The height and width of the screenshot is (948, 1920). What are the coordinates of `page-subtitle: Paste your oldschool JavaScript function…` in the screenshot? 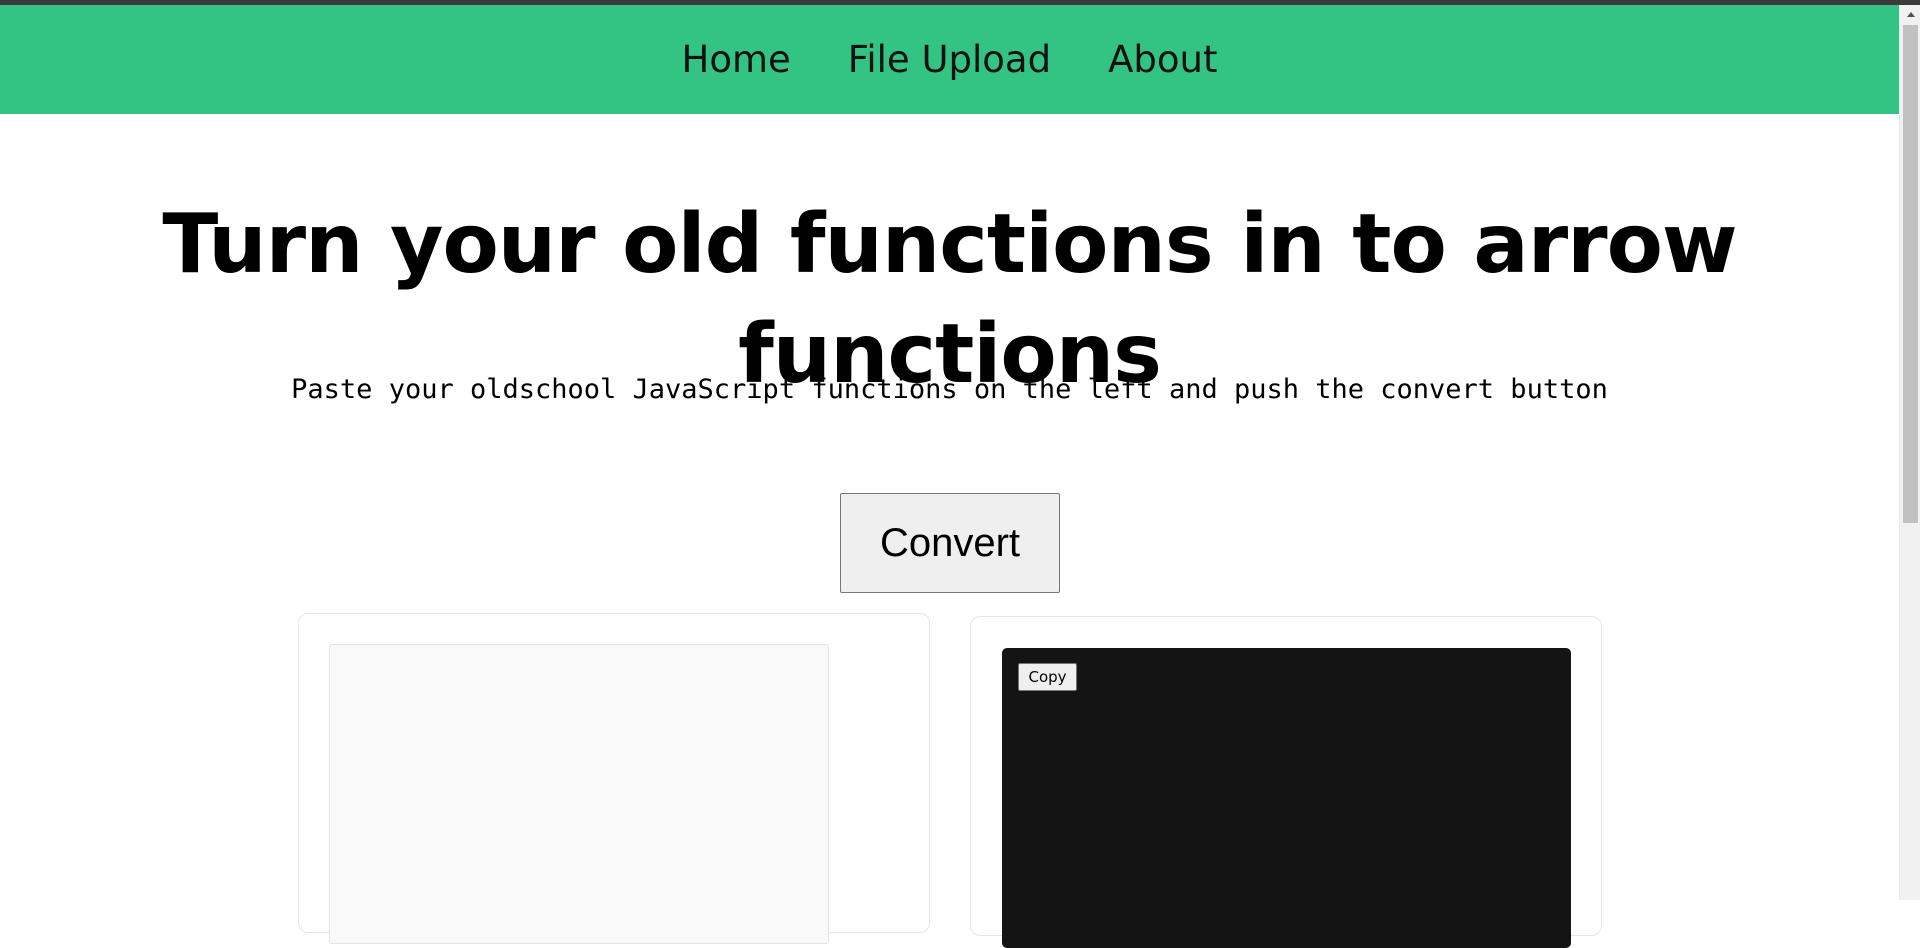 It's located at (949, 389).